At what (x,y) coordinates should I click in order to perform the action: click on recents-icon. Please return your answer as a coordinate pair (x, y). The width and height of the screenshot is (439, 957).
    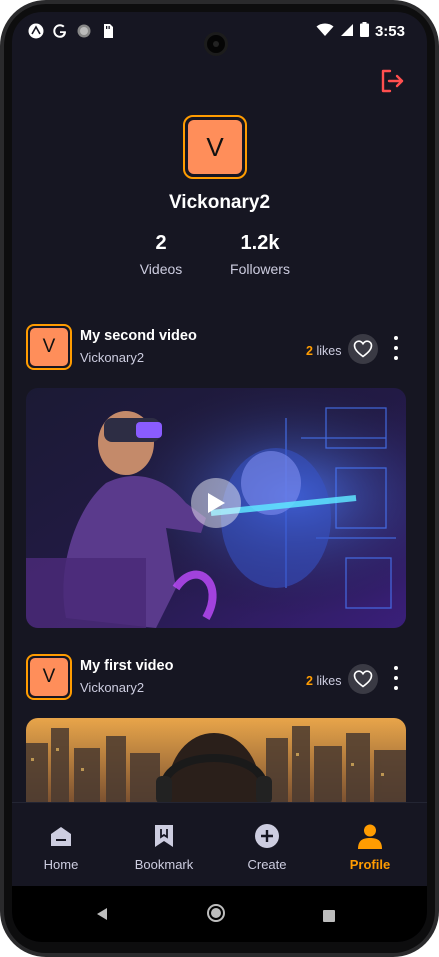
    Looking at the image, I should click on (329, 916).